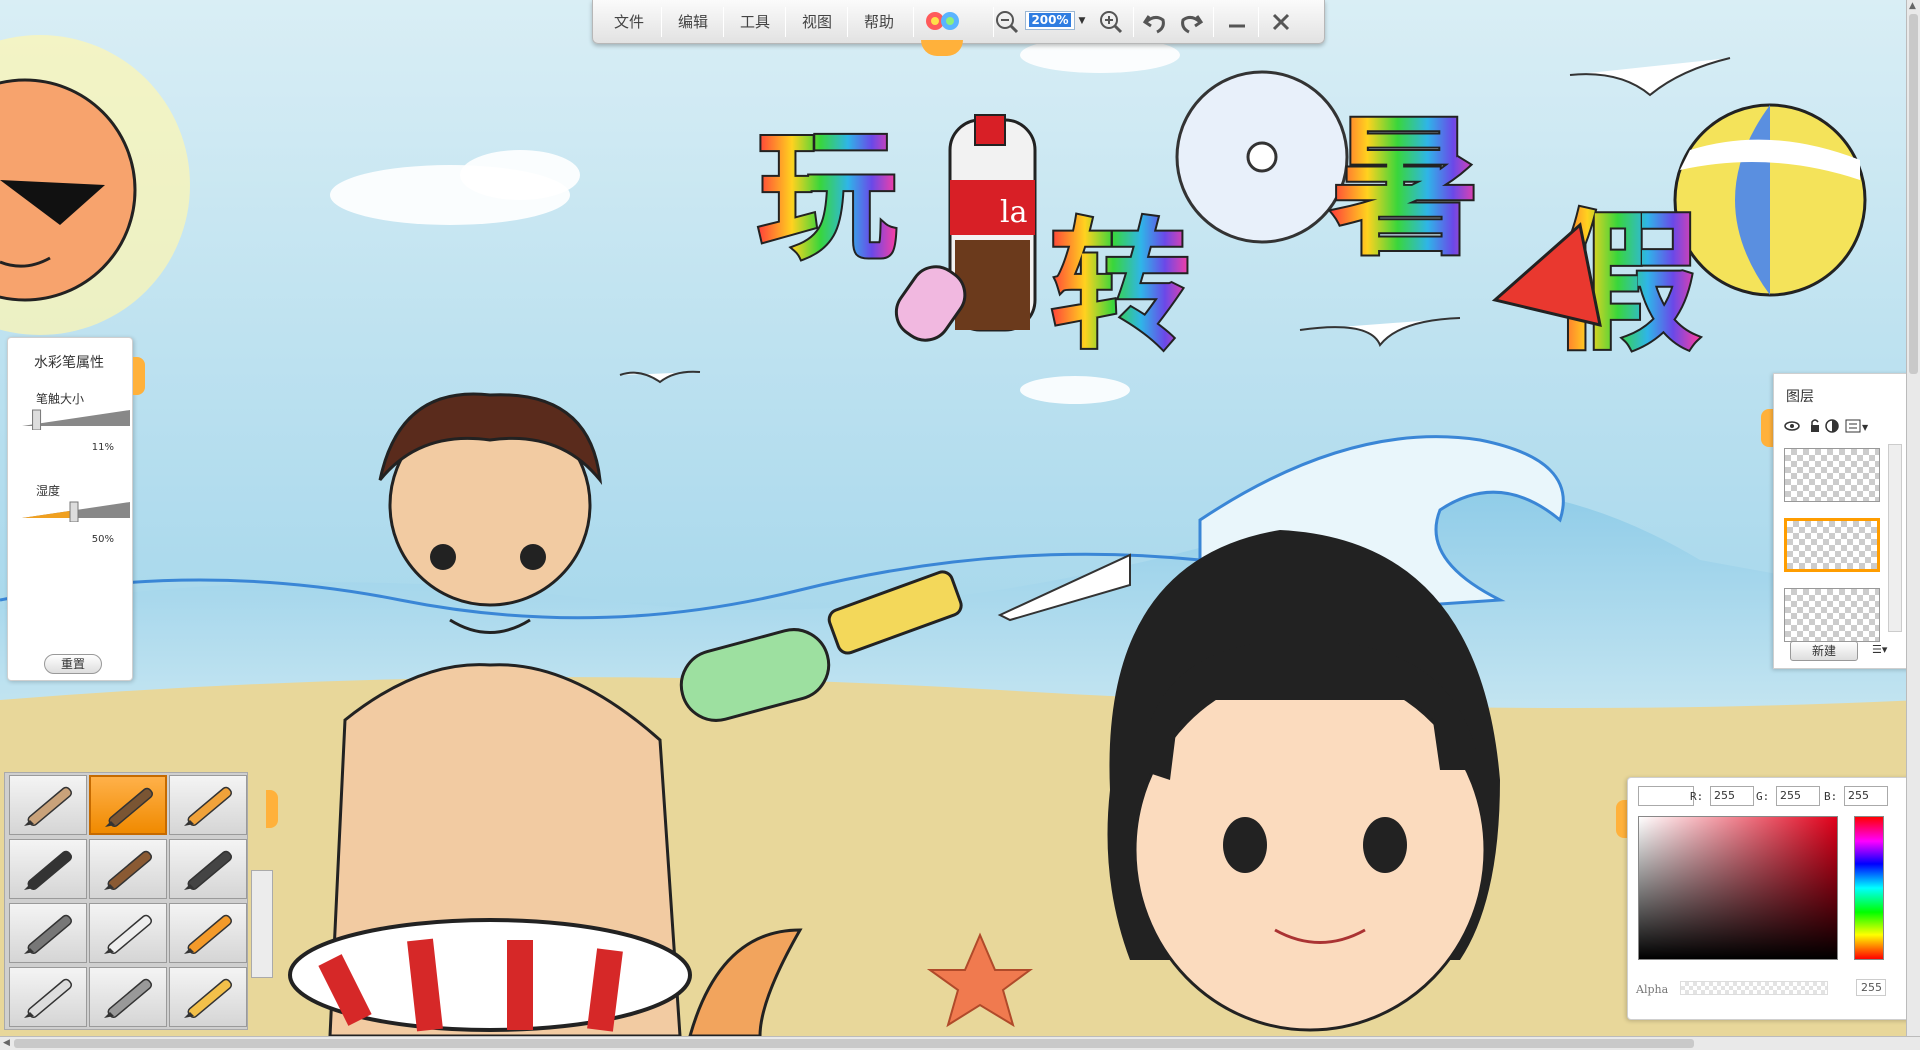  Describe the element at coordinates (48, 491) in the screenshot. I see `wetness-label: 湿度` at that location.